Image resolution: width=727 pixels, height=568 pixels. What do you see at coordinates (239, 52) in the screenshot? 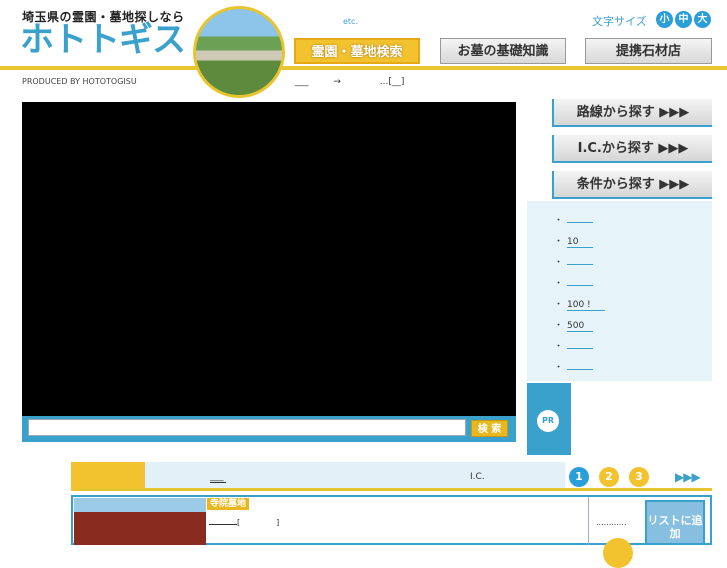
I see `cemetery-photo` at bounding box center [239, 52].